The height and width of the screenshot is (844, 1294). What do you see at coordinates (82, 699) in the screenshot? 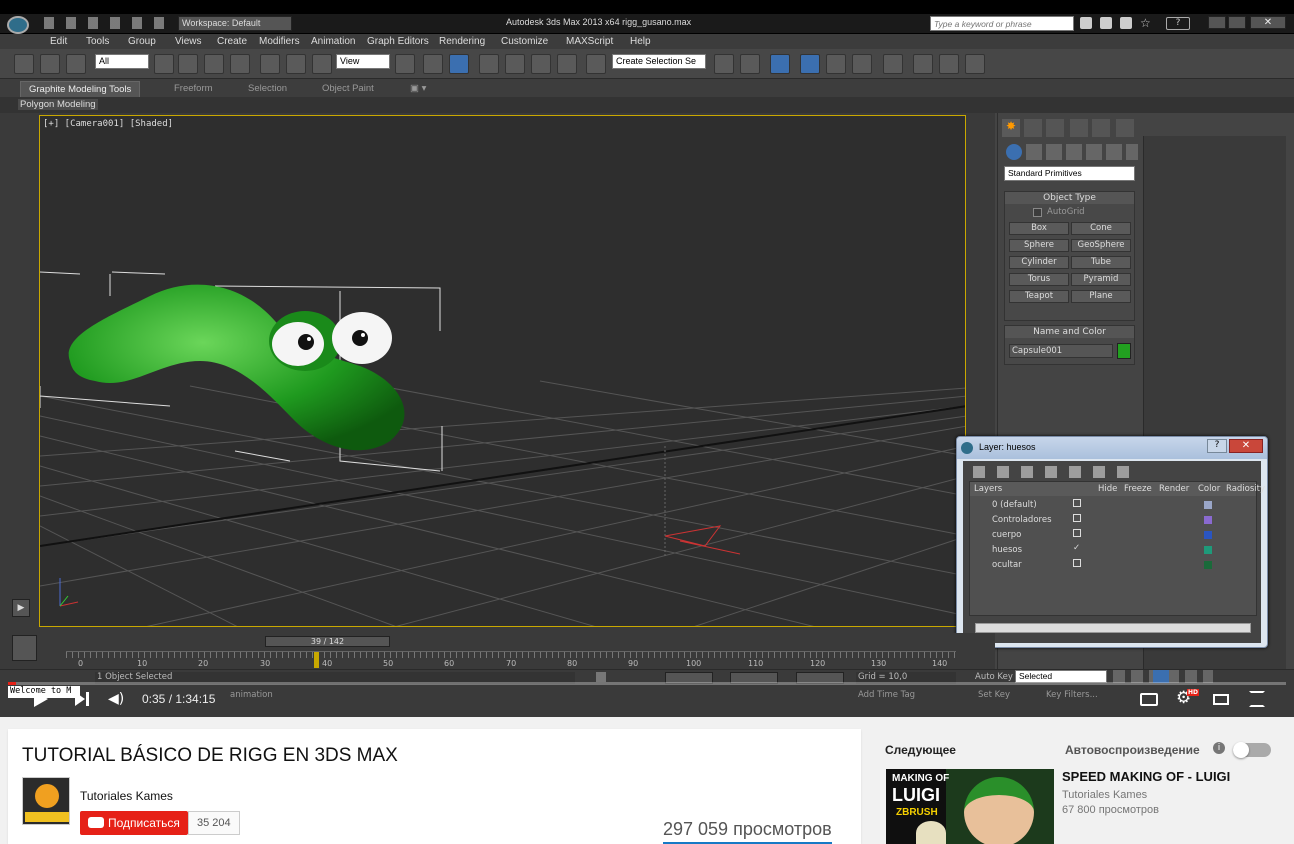
I see `next-icon` at bounding box center [82, 699].